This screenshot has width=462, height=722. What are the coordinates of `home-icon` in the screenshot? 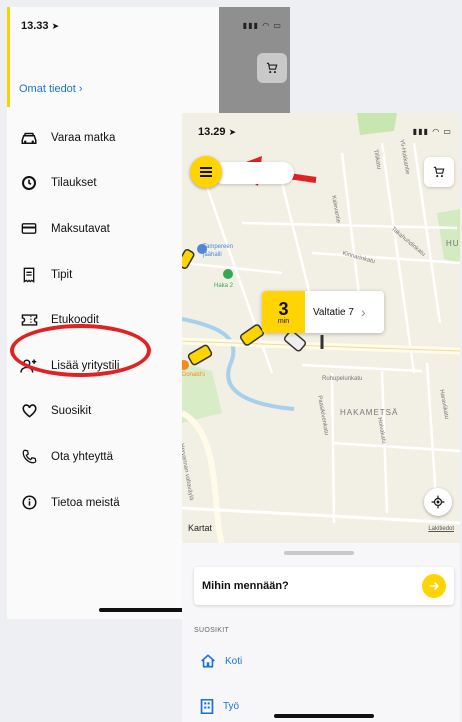 It's located at (208, 661).